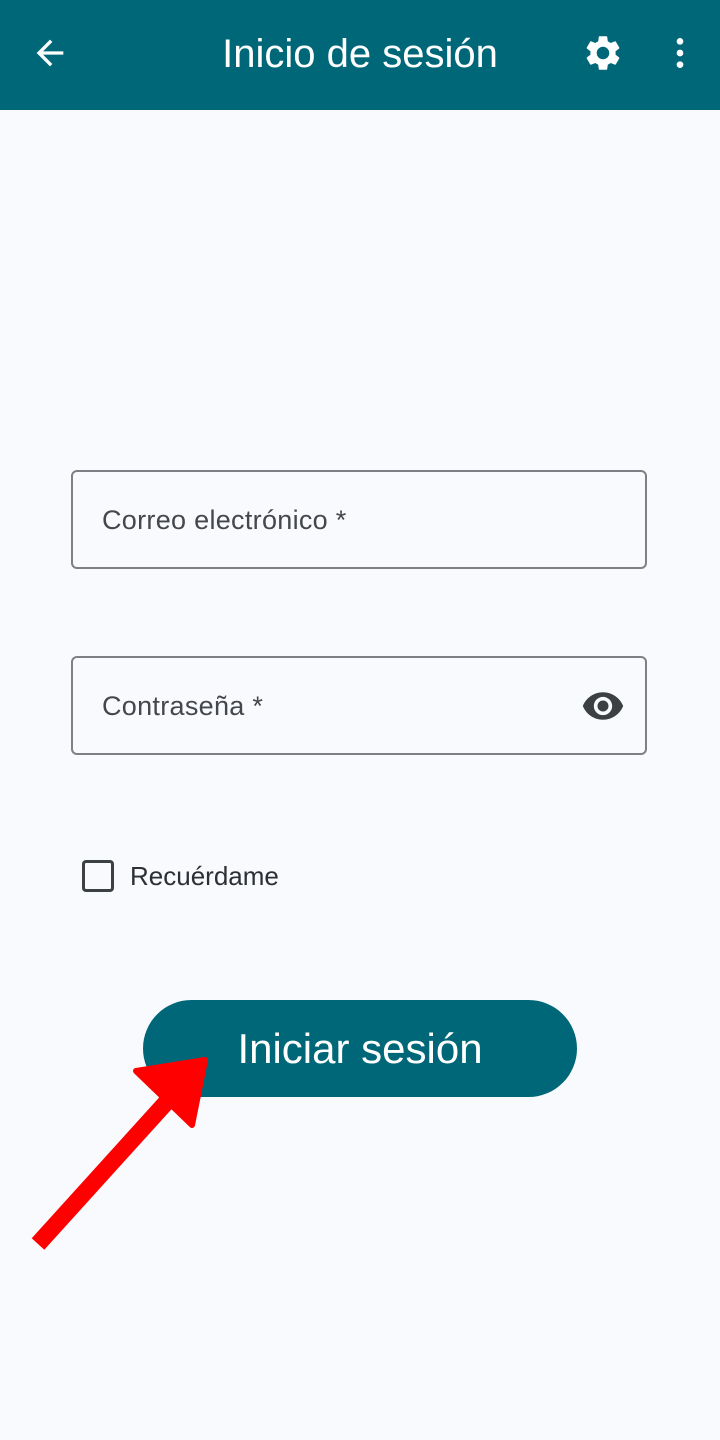 The width and height of the screenshot is (720, 1440). I want to click on settings-button, so click(603, 53).